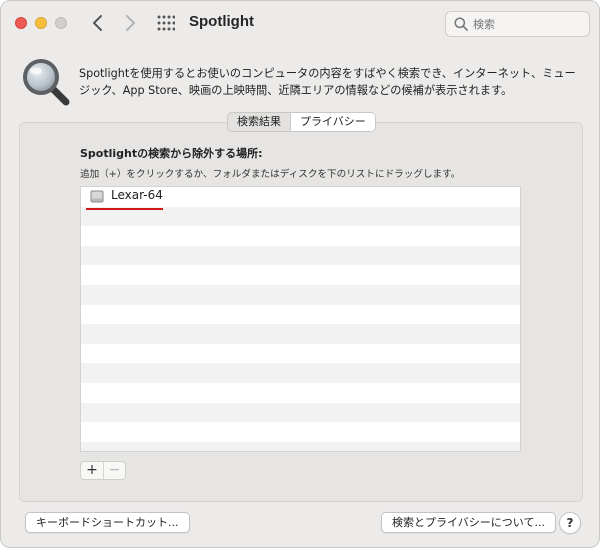  I want to click on add-remove-control: + −, so click(103, 470).